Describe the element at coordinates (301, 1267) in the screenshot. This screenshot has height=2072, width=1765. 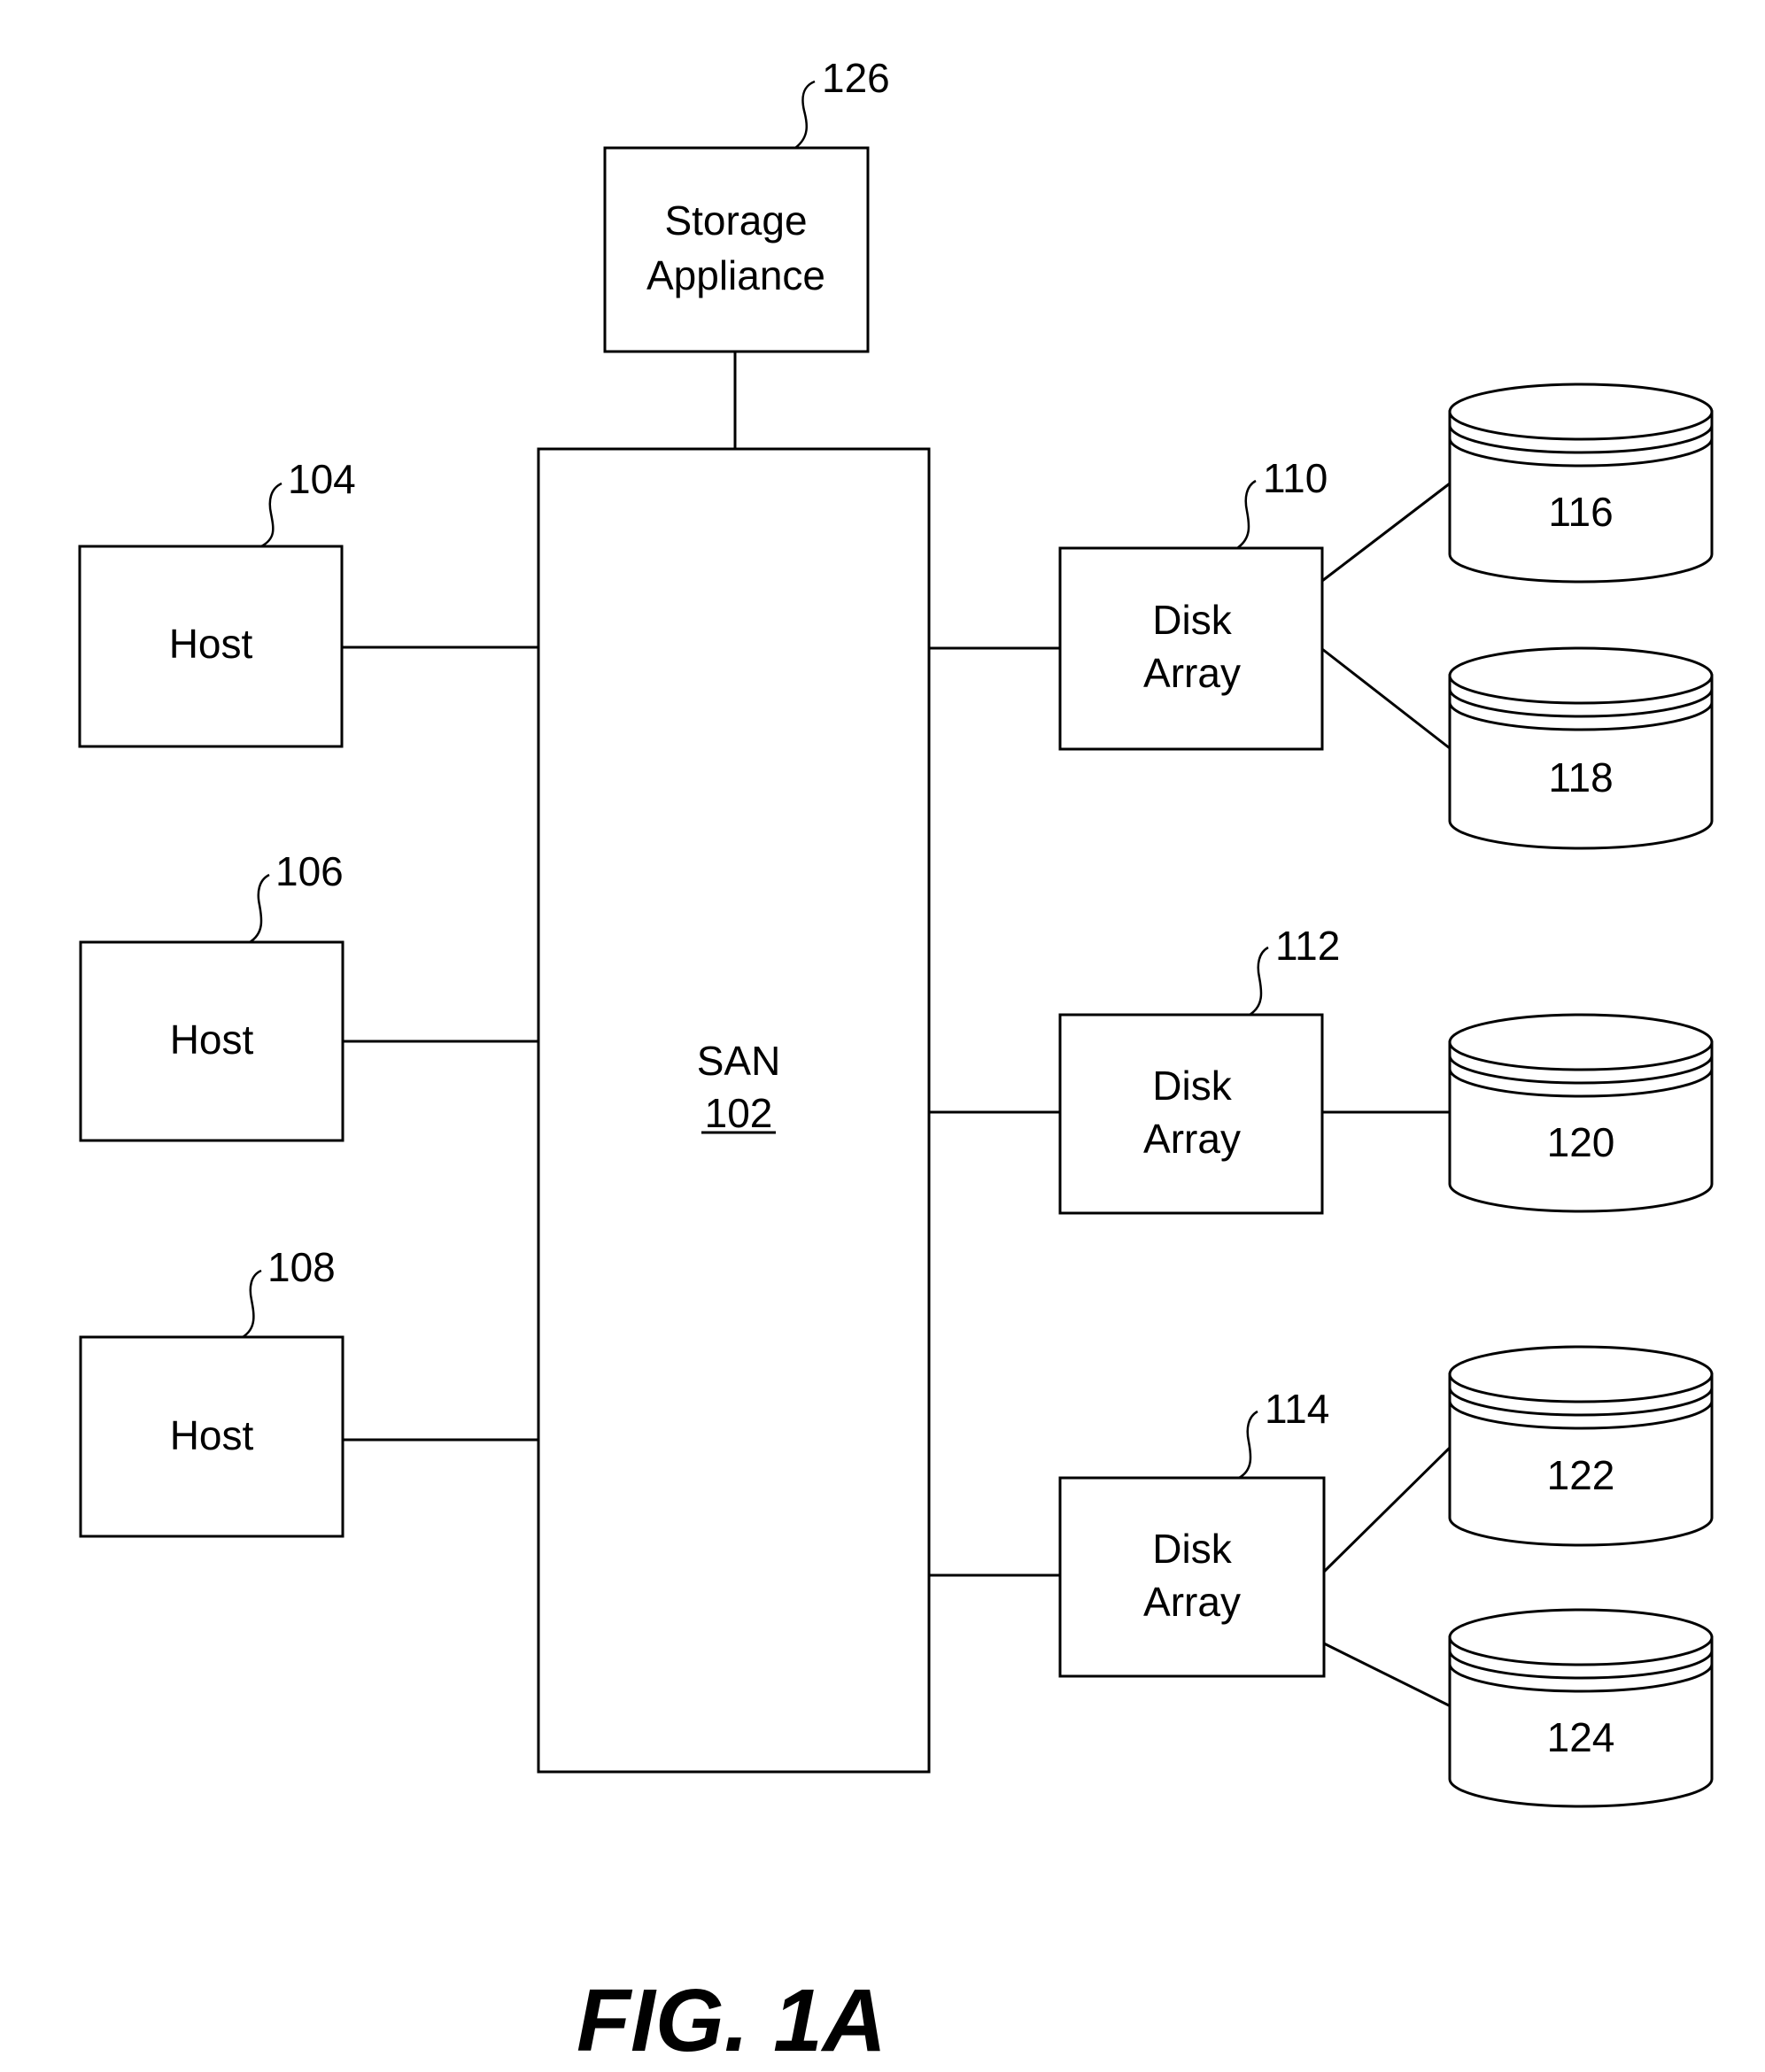
I see `host-ref: 108` at that location.